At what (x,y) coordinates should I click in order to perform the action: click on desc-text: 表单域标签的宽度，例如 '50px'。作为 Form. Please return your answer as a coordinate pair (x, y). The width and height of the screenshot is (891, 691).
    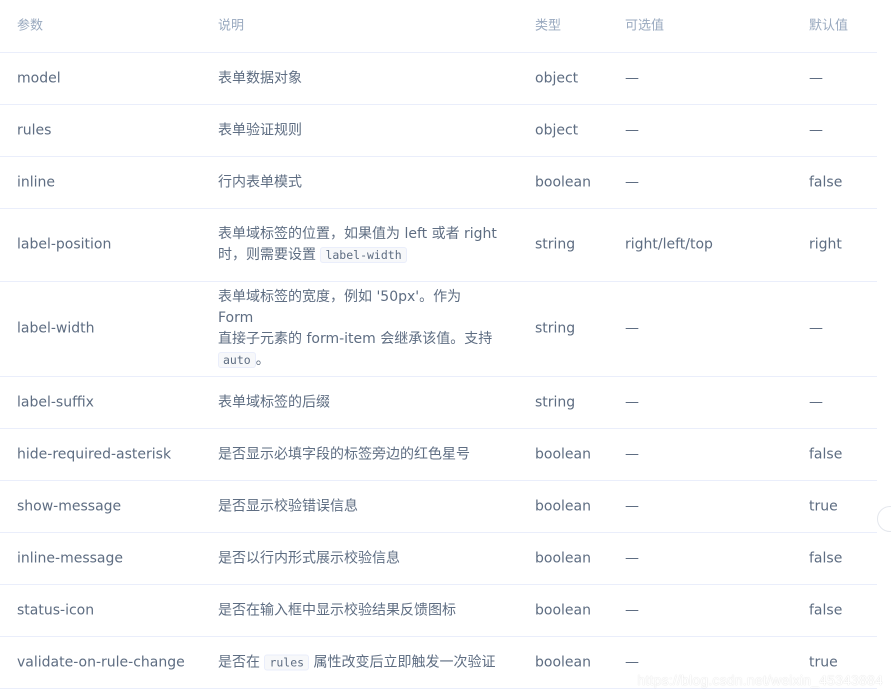
    Looking at the image, I should click on (340, 307).